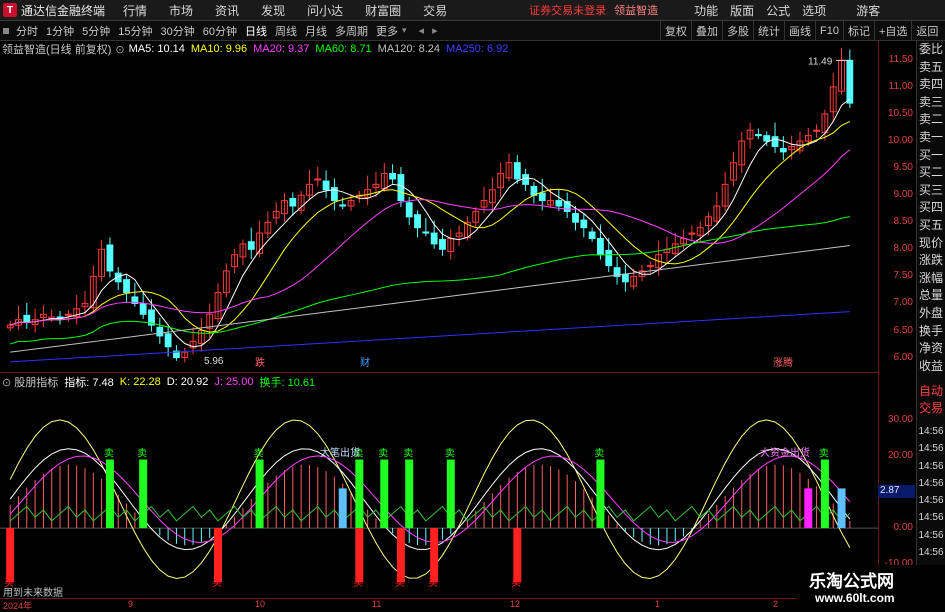 Image resolution: width=945 pixels, height=612 pixels. Describe the element at coordinates (742, 10) in the screenshot. I see `menu-layout: 版面` at that location.